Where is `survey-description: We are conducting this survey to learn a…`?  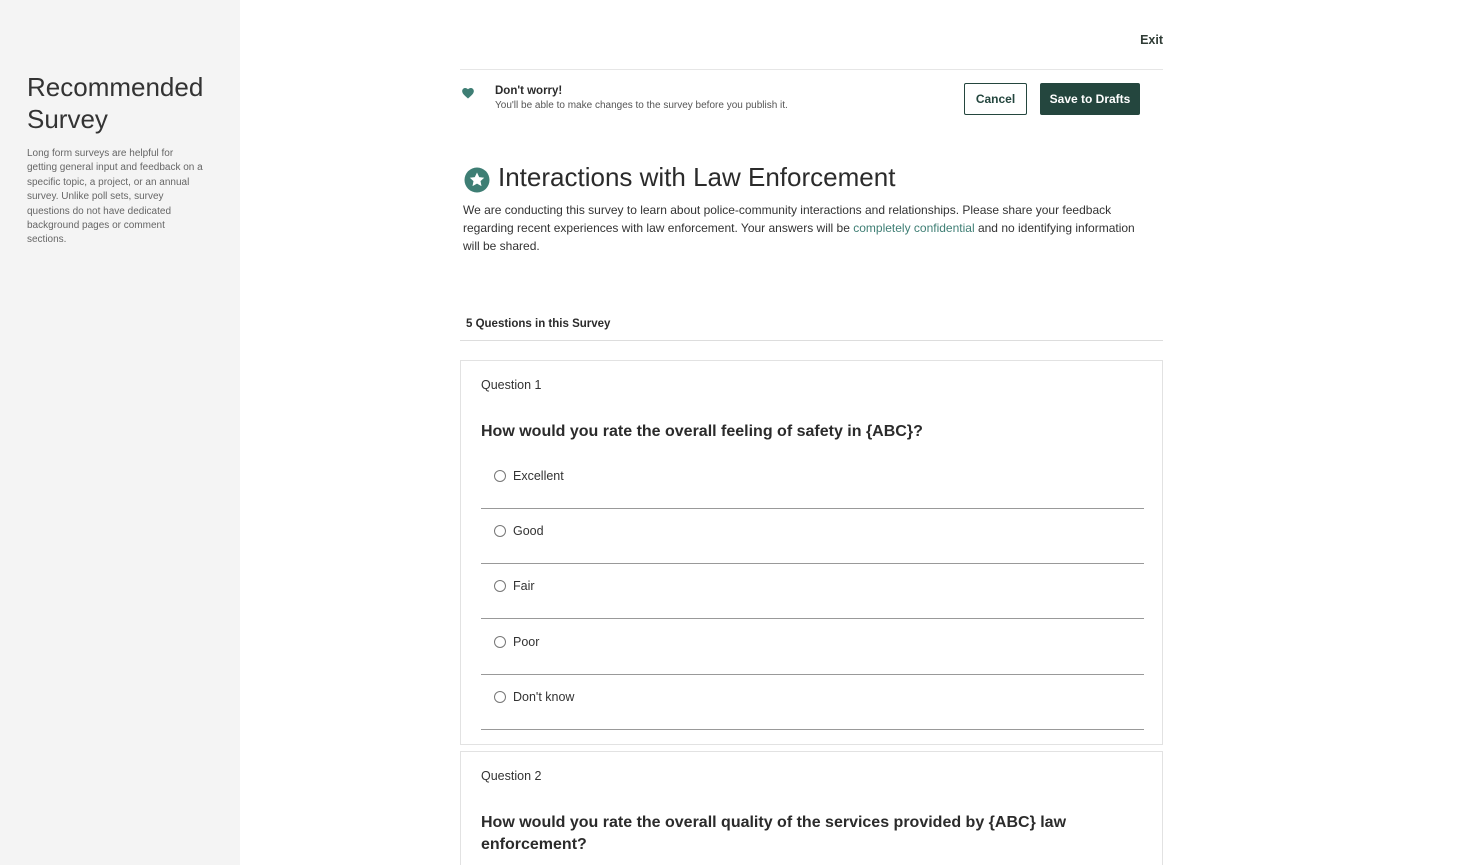 survey-description: We are conducting this survey to learn a… is located at coordinates (808, 228).